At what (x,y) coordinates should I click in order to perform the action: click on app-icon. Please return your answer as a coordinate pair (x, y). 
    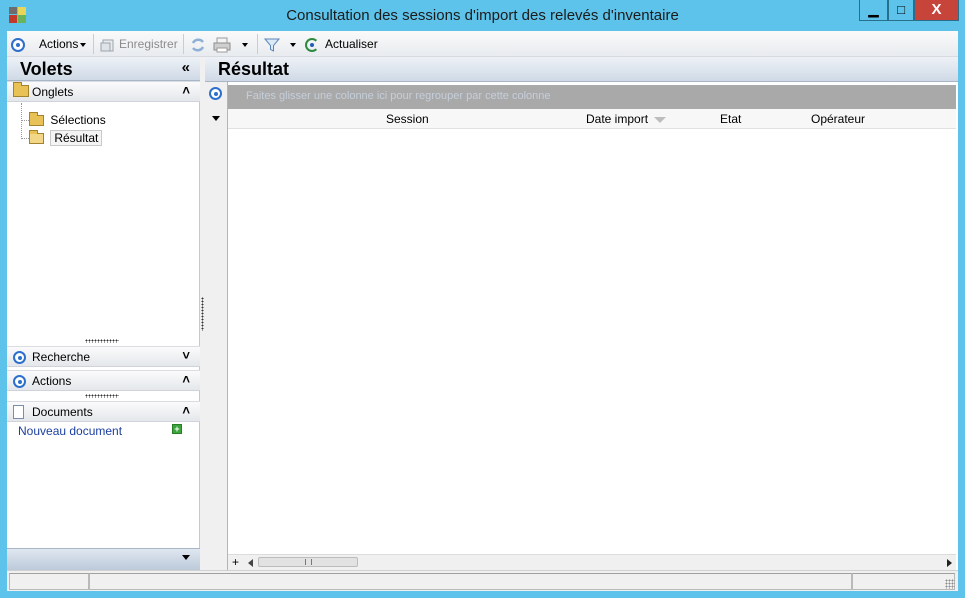
    Looking at the image, I should click on (18, 15).